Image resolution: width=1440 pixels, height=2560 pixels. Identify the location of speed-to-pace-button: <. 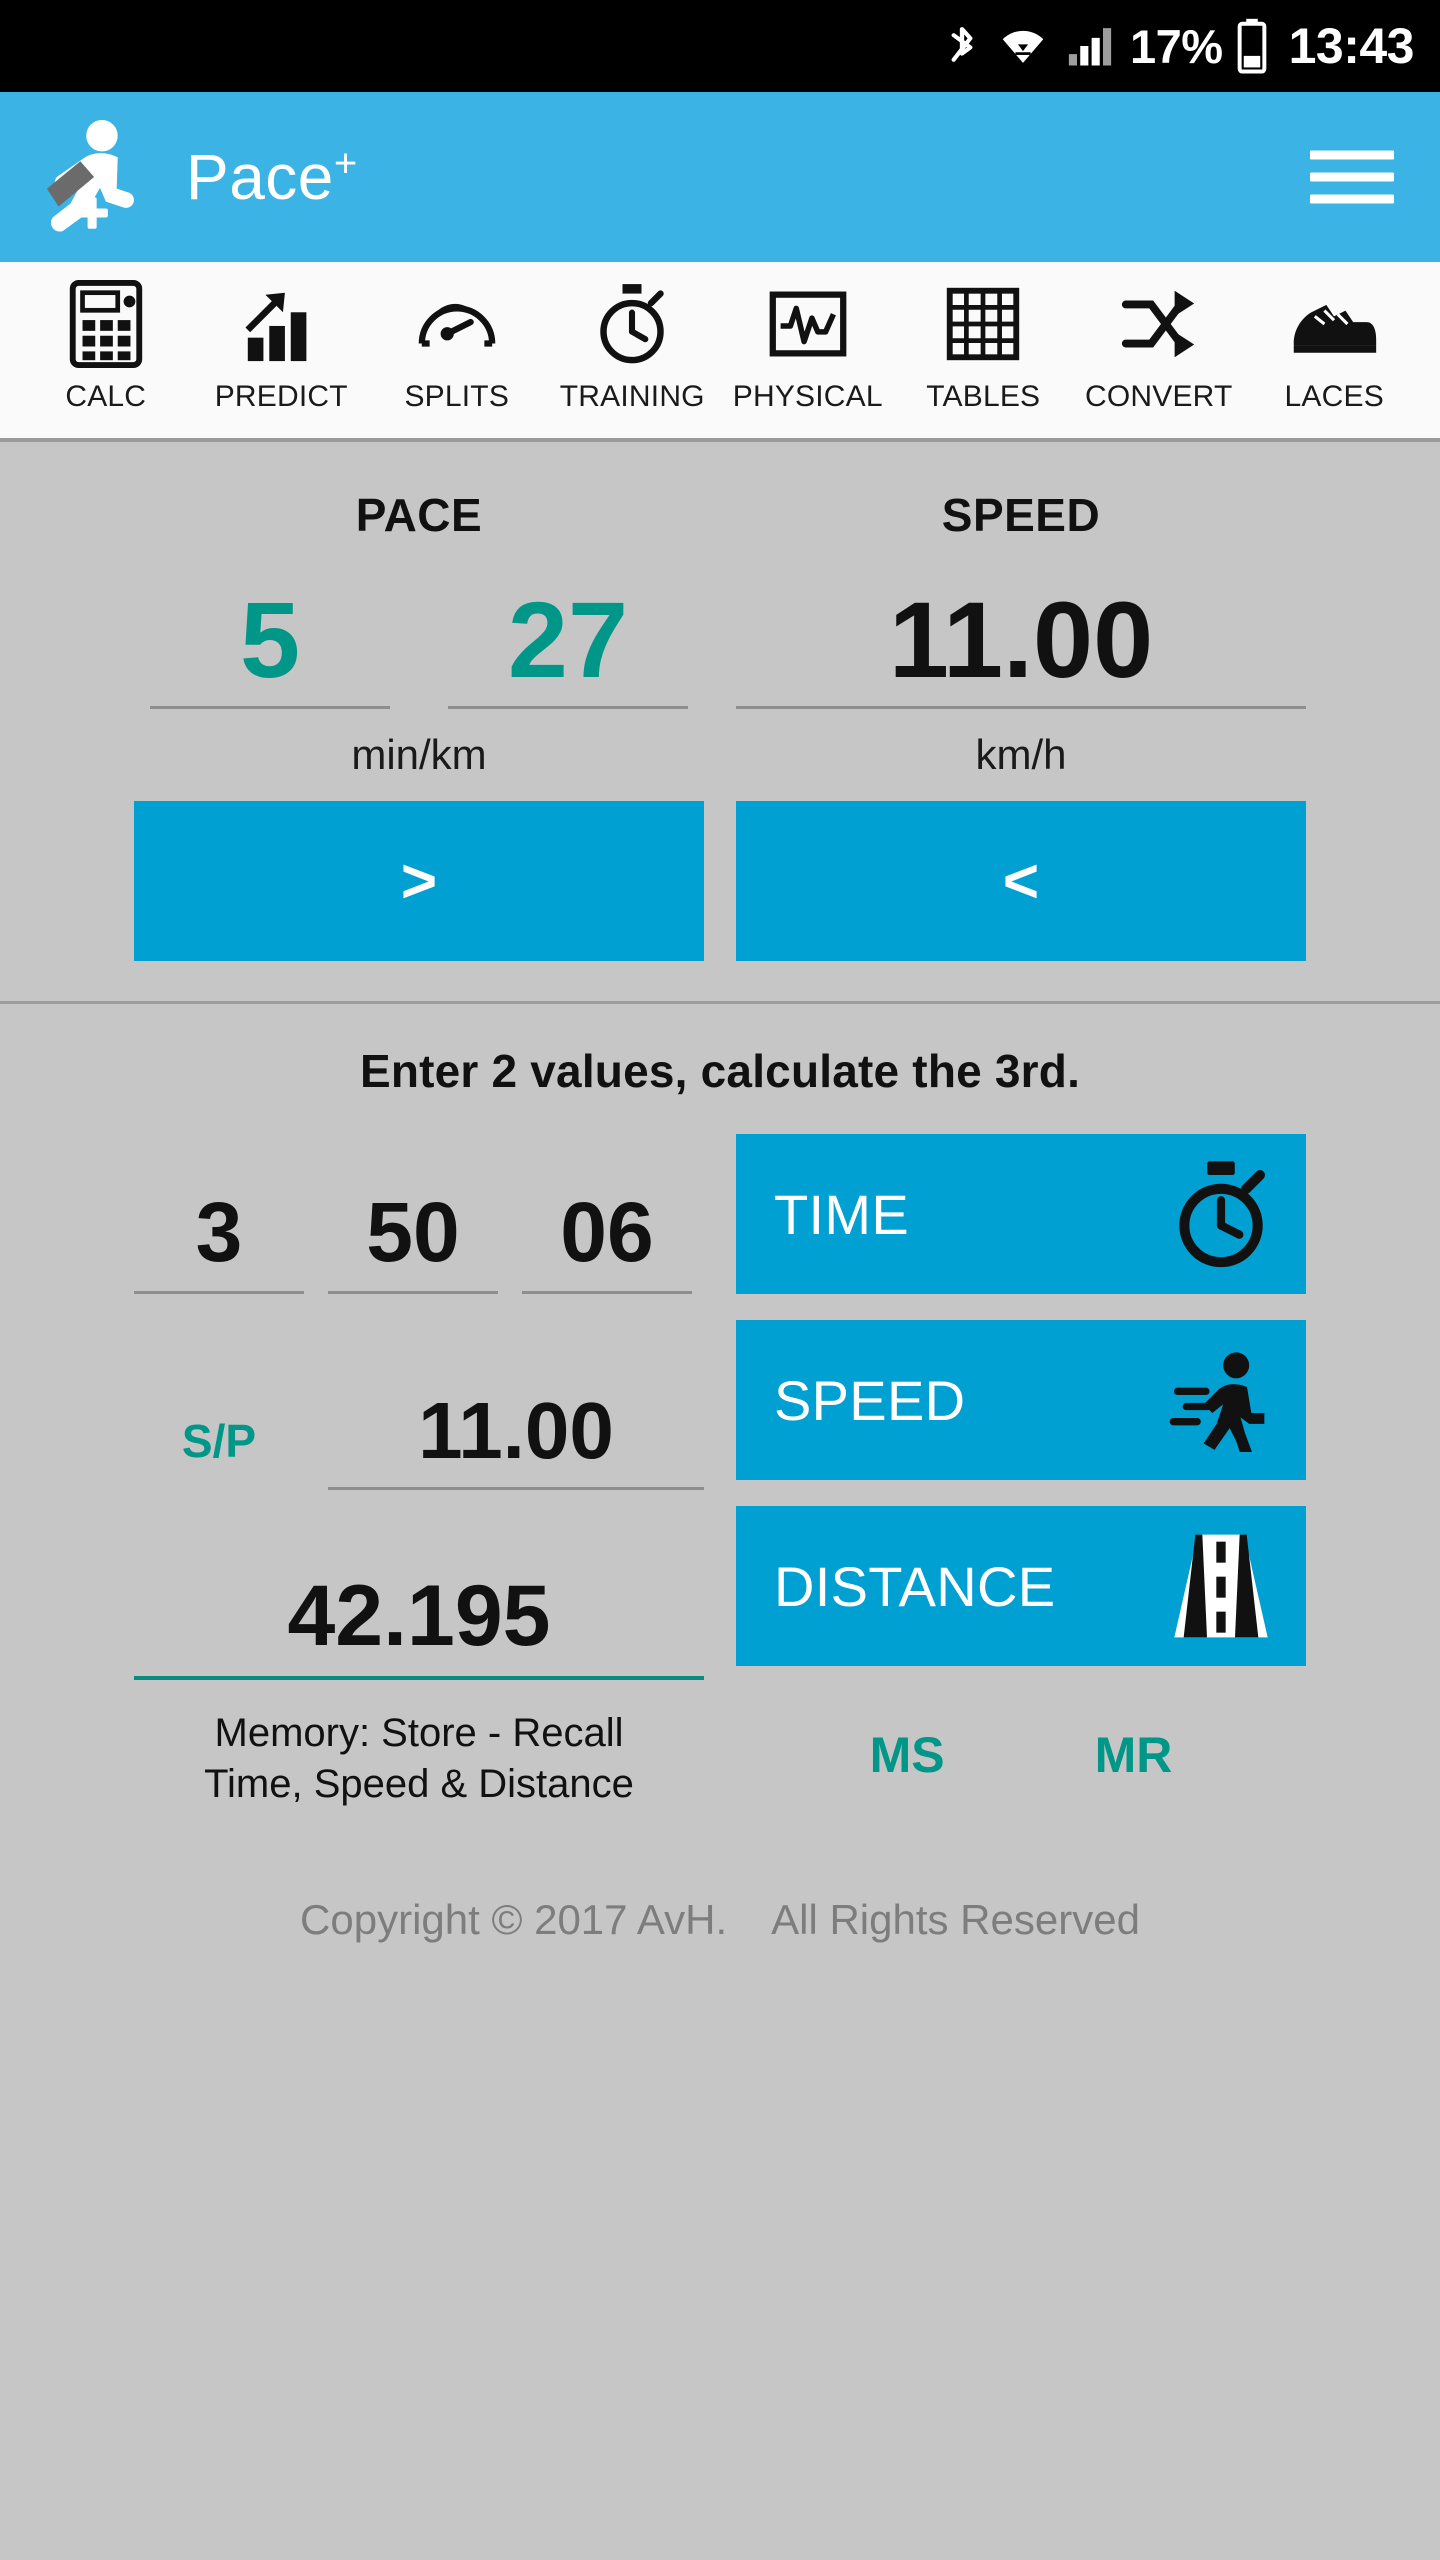
(1021, 881).